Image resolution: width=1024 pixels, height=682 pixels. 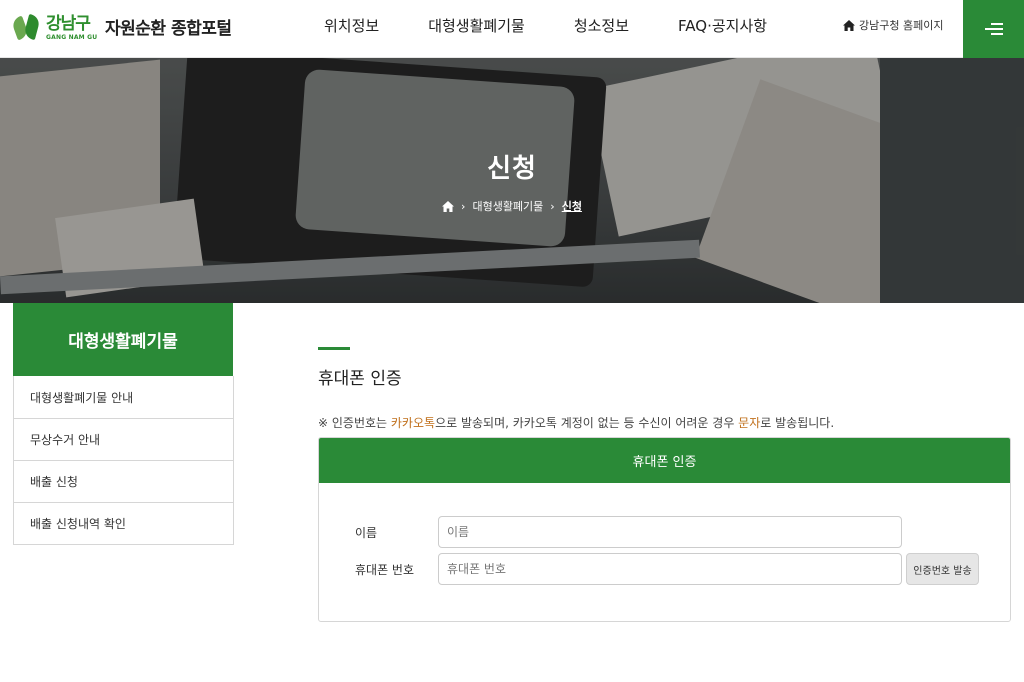 What do you see at coordinates (722, 25) in the screenshot?
I see `nav-item-faq-notice: FAQ·공지사항` at bounding box center [722, 25].